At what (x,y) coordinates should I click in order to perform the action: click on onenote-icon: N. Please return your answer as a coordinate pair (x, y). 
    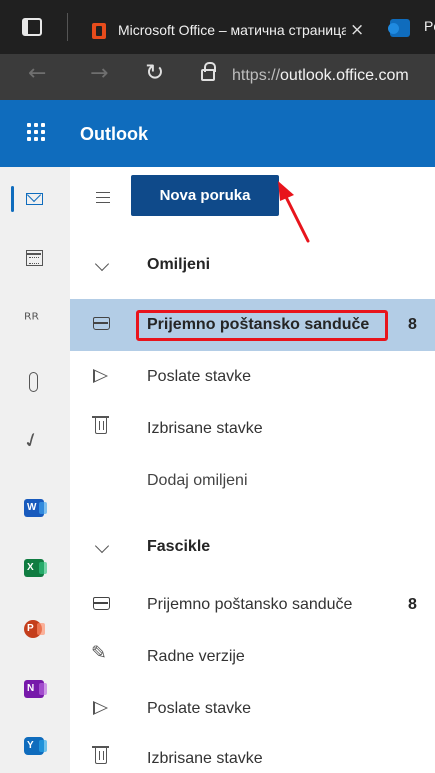
    Looking at the image, I should click on (35, 689).